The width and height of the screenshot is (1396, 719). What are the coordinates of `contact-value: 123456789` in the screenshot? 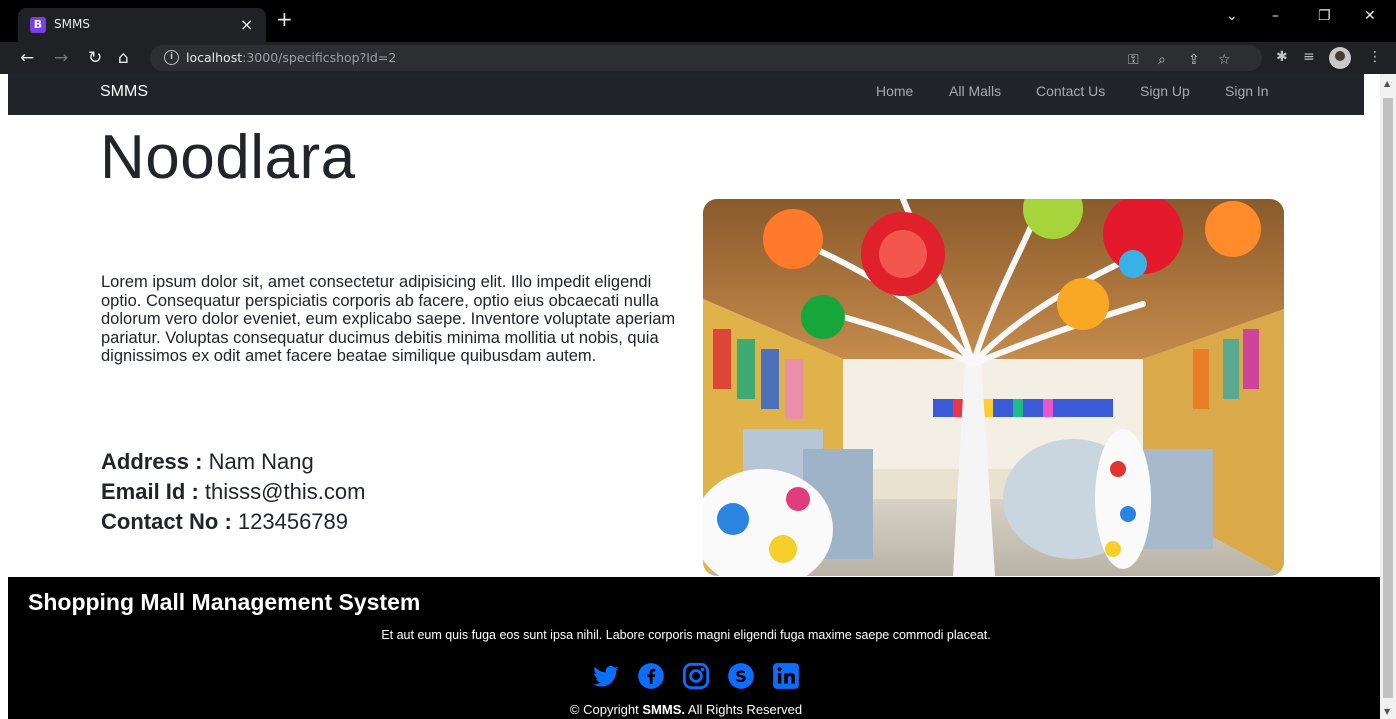 It's located at (293, 521).